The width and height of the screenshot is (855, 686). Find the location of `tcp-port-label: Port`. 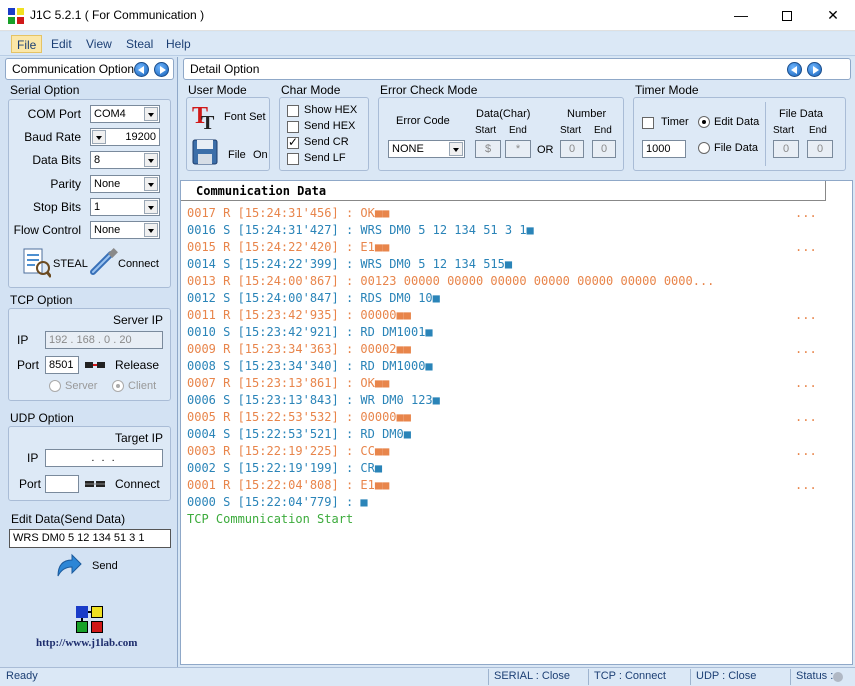

tcp-port-label: Port is located at coordinates (28, 365).